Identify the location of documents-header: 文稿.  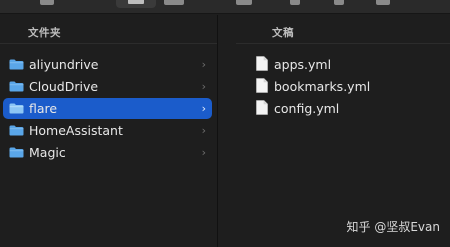
(283, 33).